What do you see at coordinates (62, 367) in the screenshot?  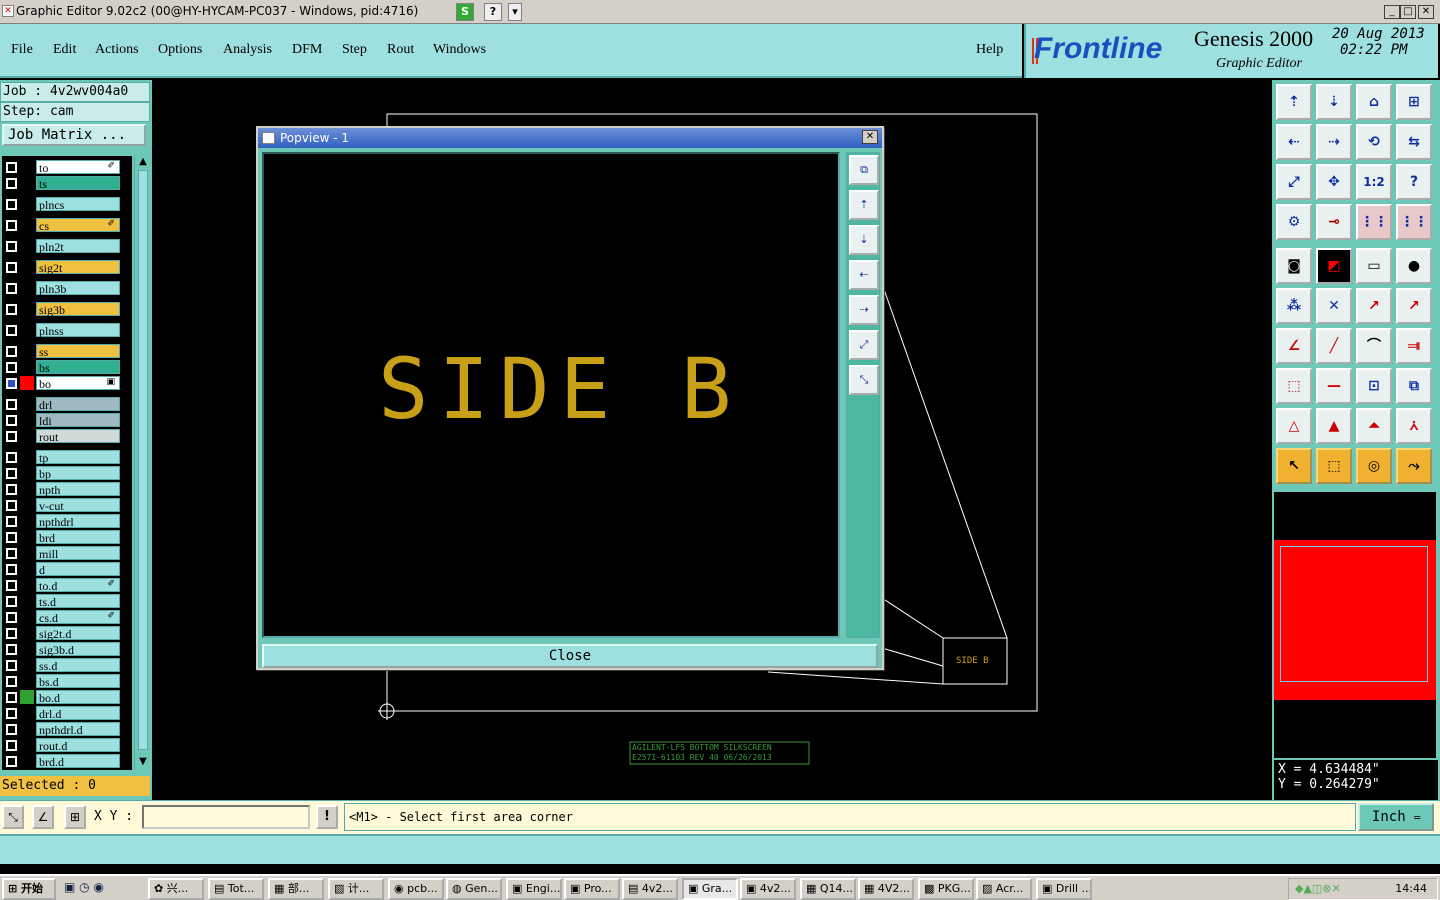 I see `layer-row-bs: bs` at bounding box center [62, 367].